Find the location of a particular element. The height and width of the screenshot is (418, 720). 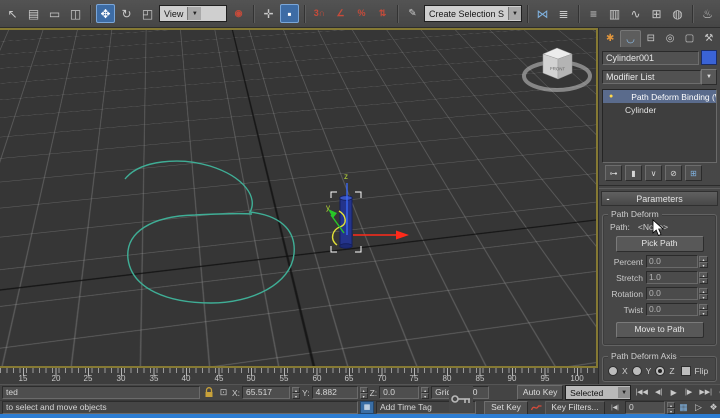

y-spinner: ▴ ▾ is located at coordinates (363, 392).